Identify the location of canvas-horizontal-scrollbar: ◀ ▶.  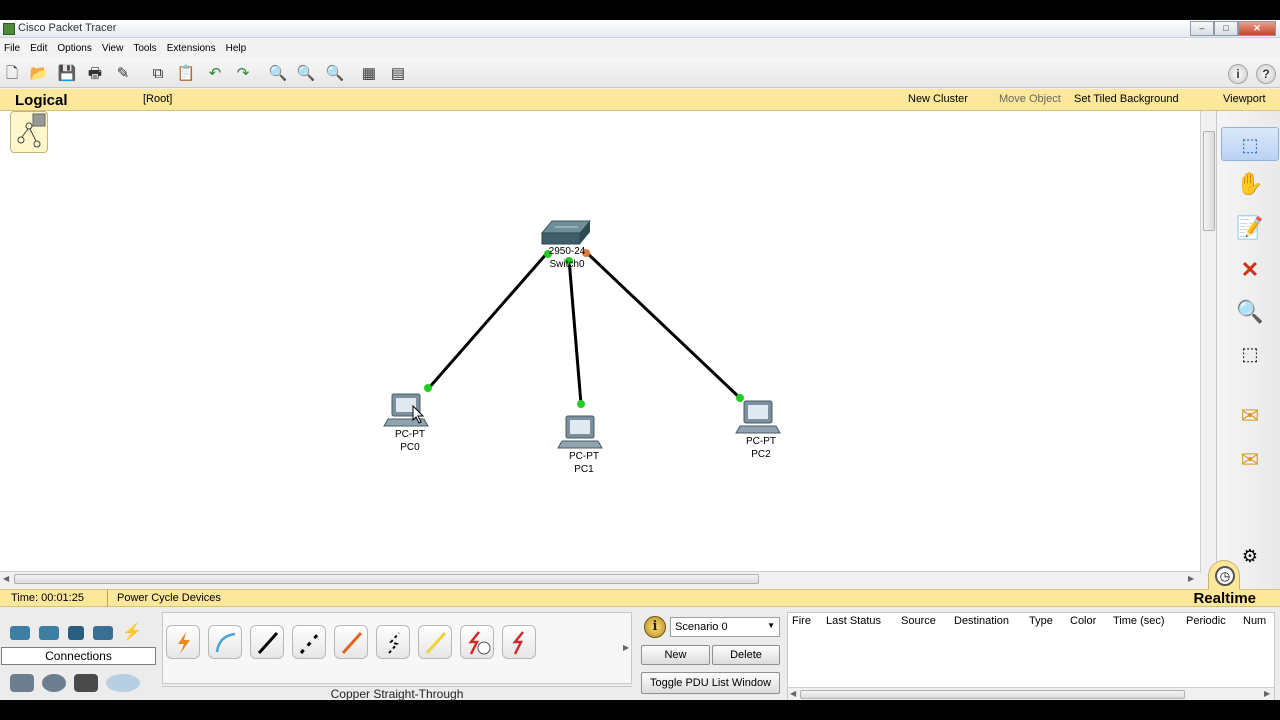
(600, 578).